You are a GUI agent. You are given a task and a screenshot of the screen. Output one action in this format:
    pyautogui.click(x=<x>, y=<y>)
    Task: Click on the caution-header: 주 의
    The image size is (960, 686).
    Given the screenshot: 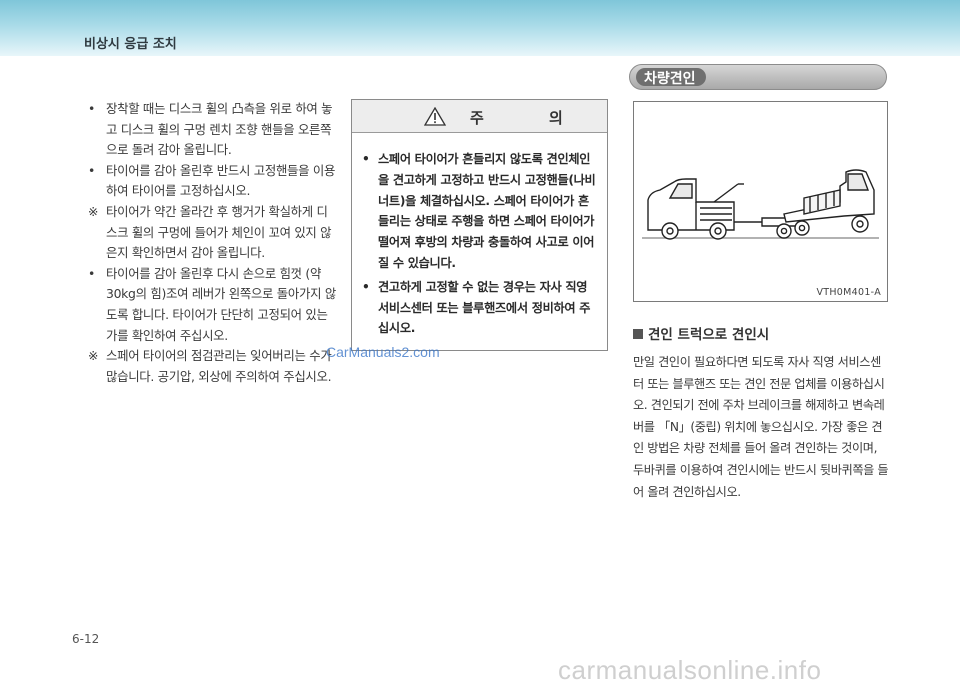 What is the action you would take?
    pyautogui.click(x=479, y=116)
    